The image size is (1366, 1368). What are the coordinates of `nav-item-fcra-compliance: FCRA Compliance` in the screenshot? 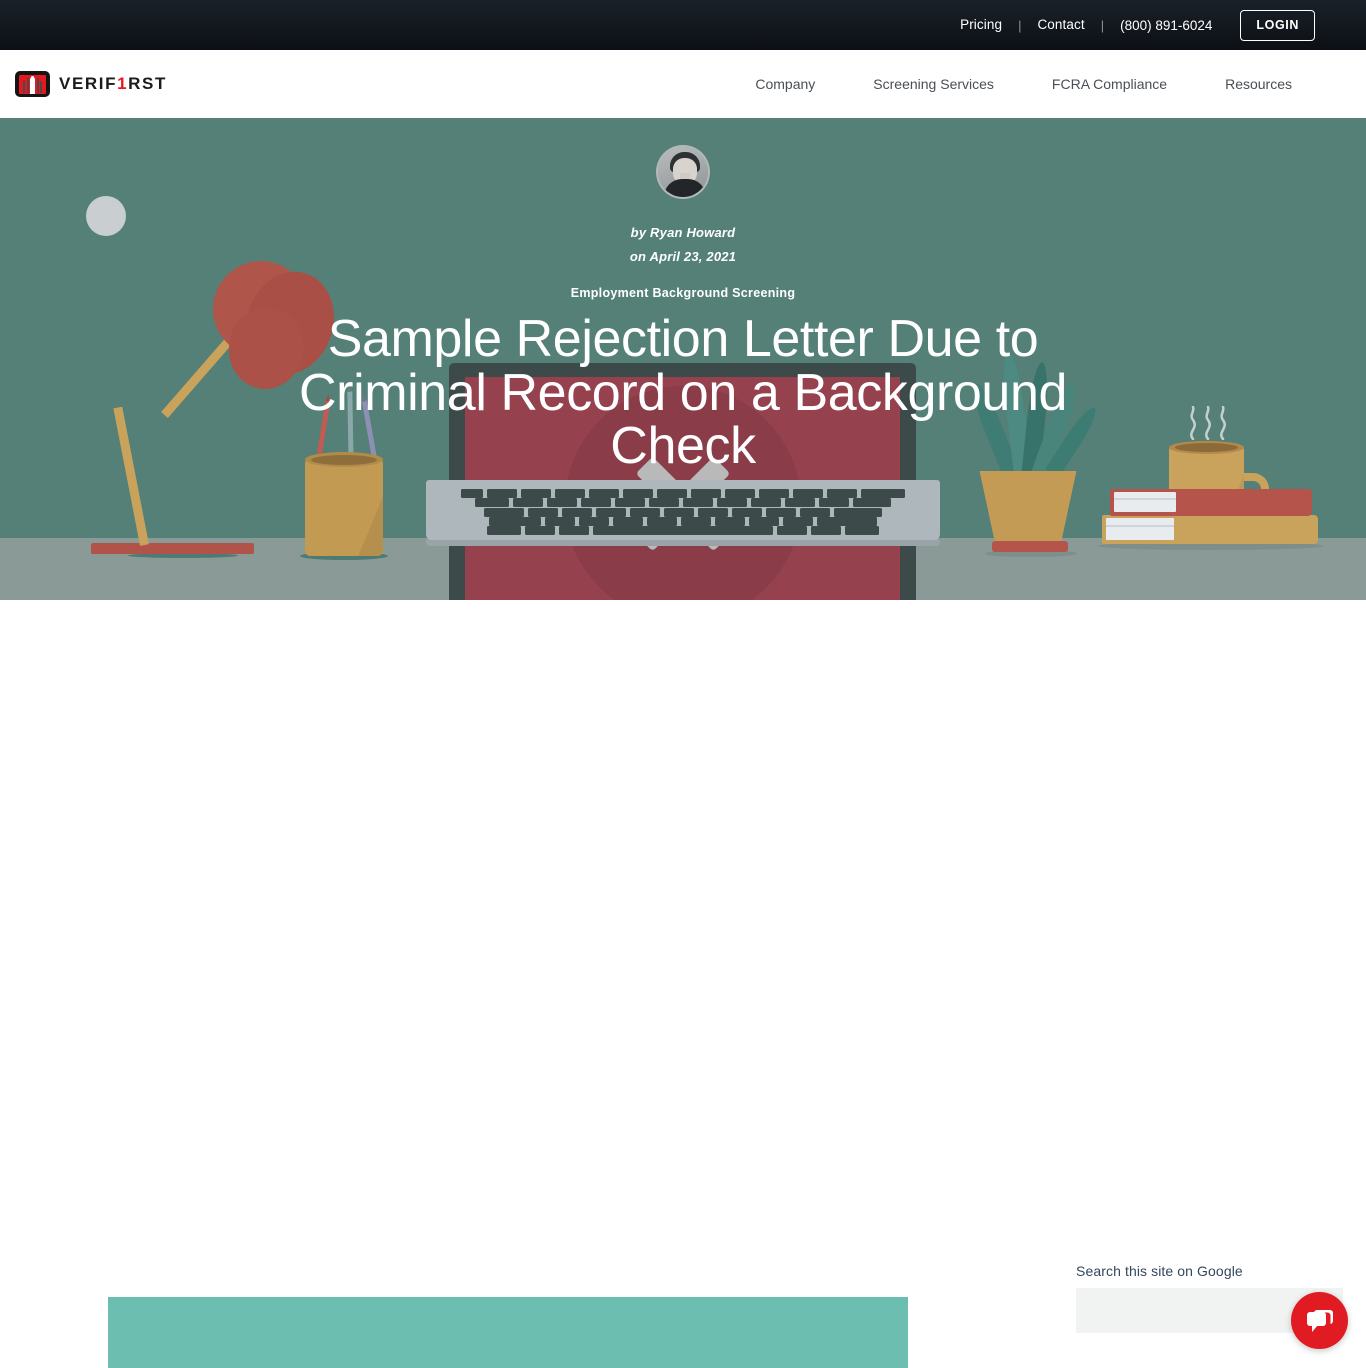 It's located at (1109, 84).